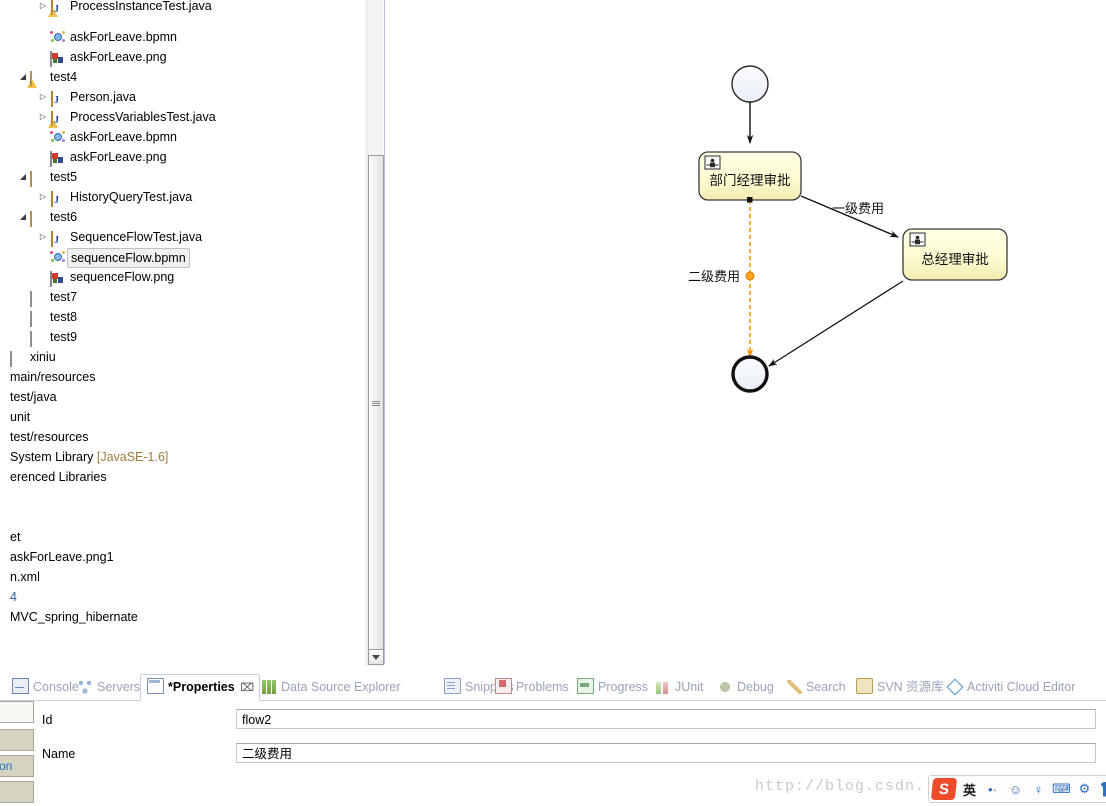 This screenshot has height=806, width=1106. I want to click on tree-item: test7, so click(183, 297).